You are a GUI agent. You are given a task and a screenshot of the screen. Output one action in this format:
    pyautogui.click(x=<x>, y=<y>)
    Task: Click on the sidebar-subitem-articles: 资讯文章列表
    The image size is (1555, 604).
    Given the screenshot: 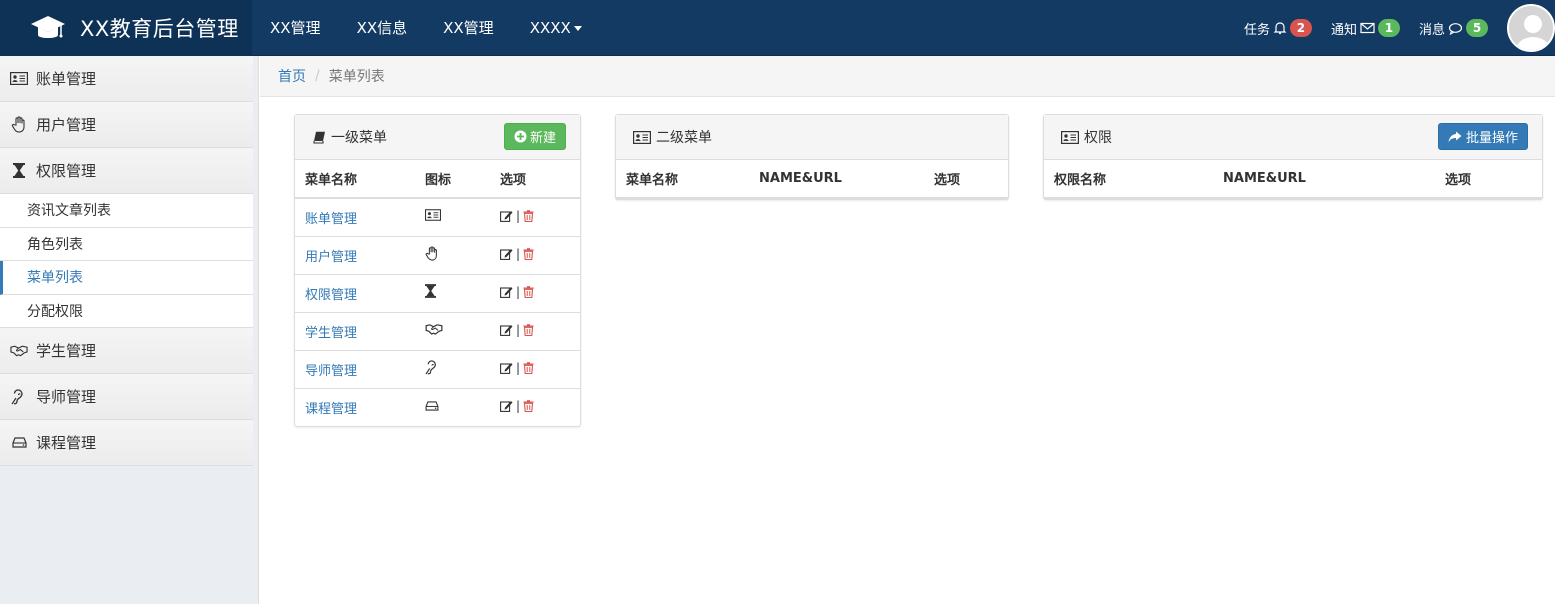 What is the action you would take?
    pyautogui.click(x=126, y=211)
    